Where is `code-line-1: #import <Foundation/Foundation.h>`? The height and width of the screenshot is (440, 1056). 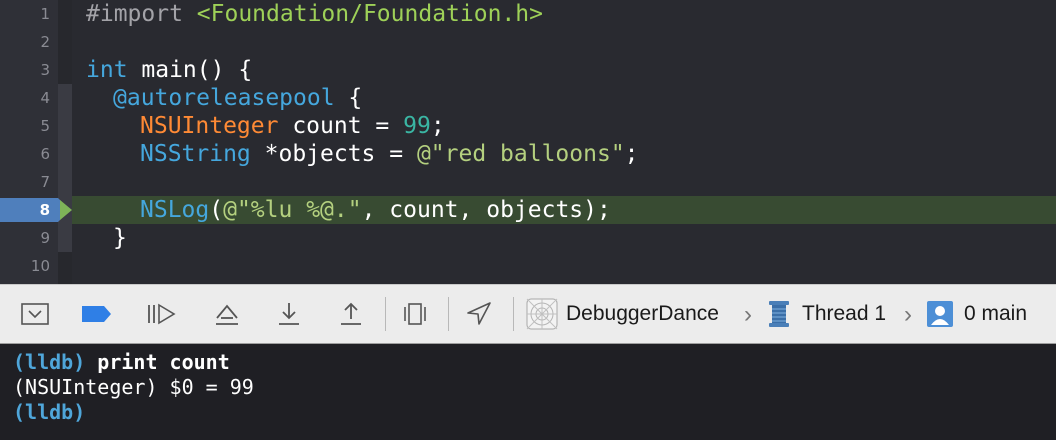
code-line-1: #import <Foundation/Foundation.h> is located at coordinates (314, 14).